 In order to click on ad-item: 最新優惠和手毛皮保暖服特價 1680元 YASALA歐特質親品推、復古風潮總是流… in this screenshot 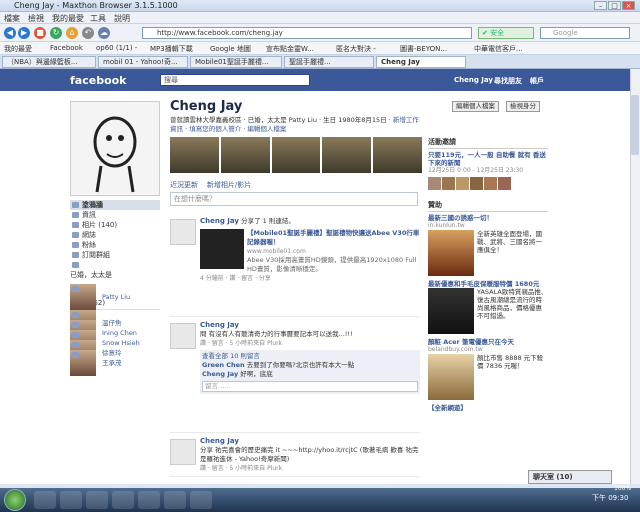, I will do `click(488, 307)`.